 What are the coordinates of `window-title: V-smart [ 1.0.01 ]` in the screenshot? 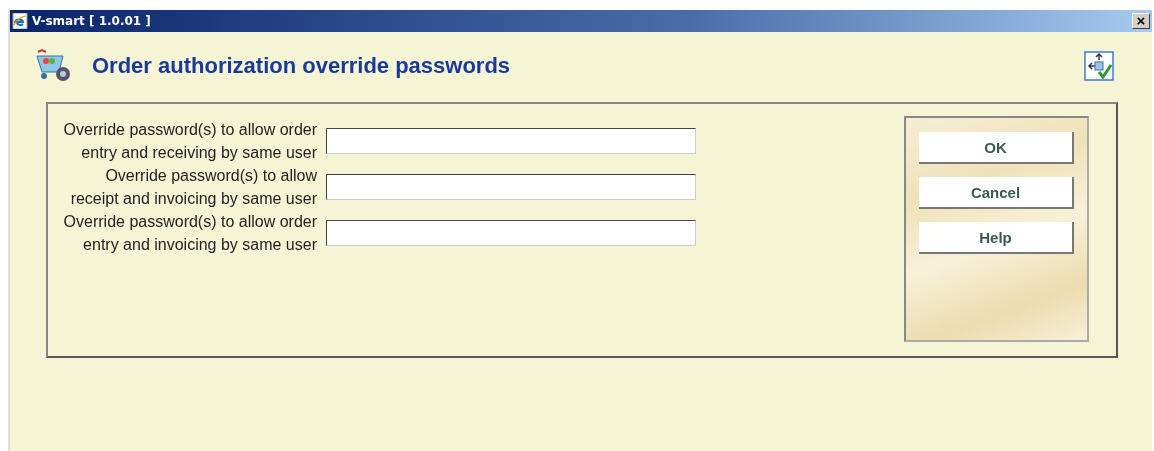 It's located at (91, 21).